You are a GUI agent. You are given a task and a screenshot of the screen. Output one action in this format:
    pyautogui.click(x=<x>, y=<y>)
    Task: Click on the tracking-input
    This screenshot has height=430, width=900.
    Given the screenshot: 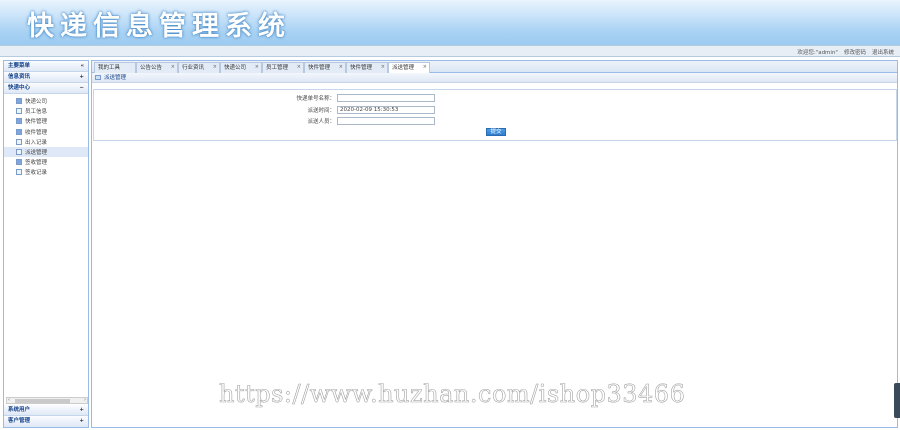 What is the action you would take?
    pyautogui.click(x=386, y=97)
    